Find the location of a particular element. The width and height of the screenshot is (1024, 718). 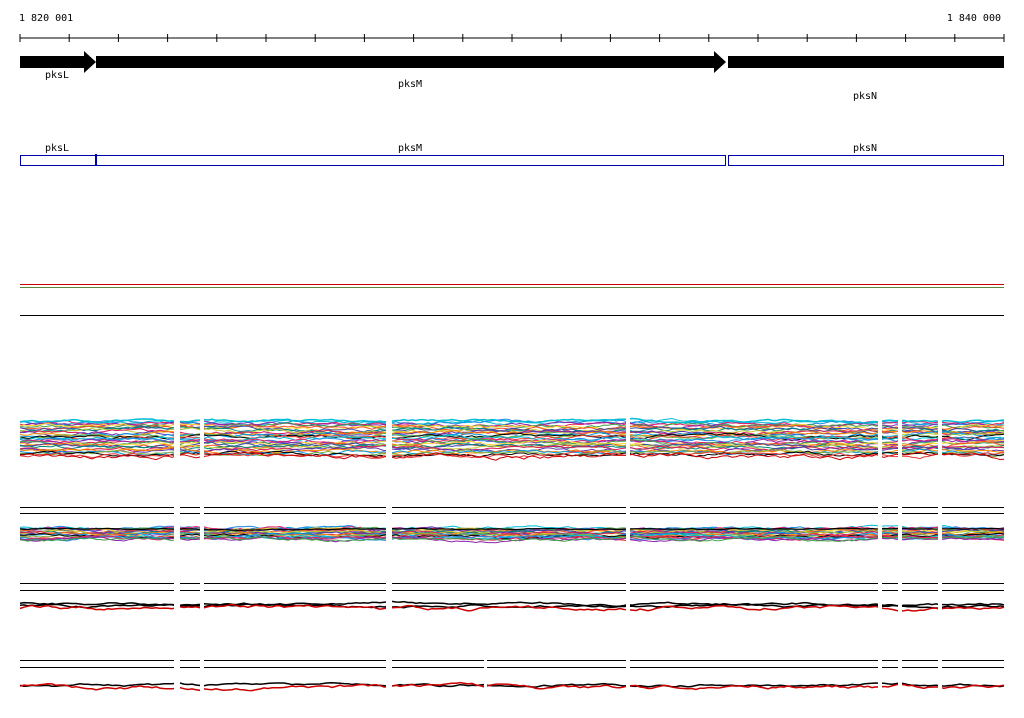

coordinate-ruler is located at coordinates (512, 38).